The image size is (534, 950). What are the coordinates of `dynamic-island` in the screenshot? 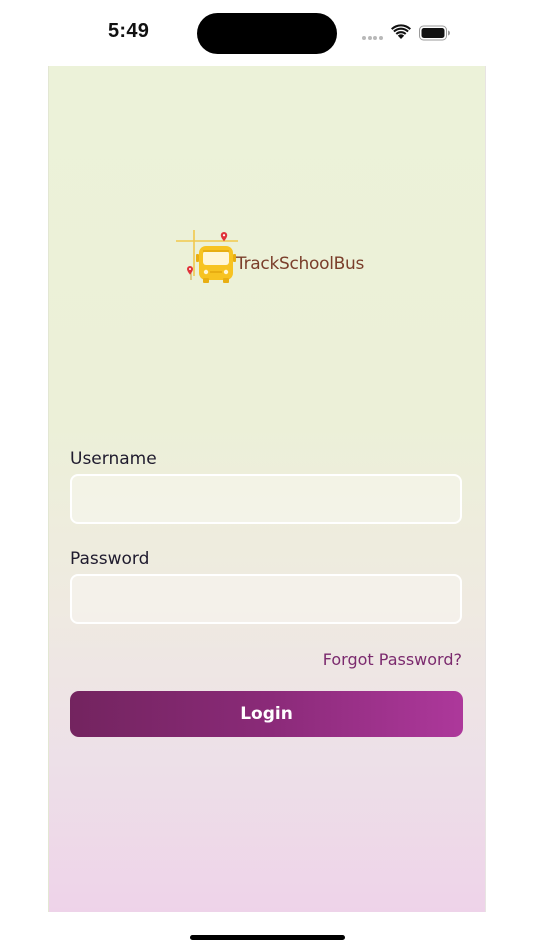 It's located at (267, 33).